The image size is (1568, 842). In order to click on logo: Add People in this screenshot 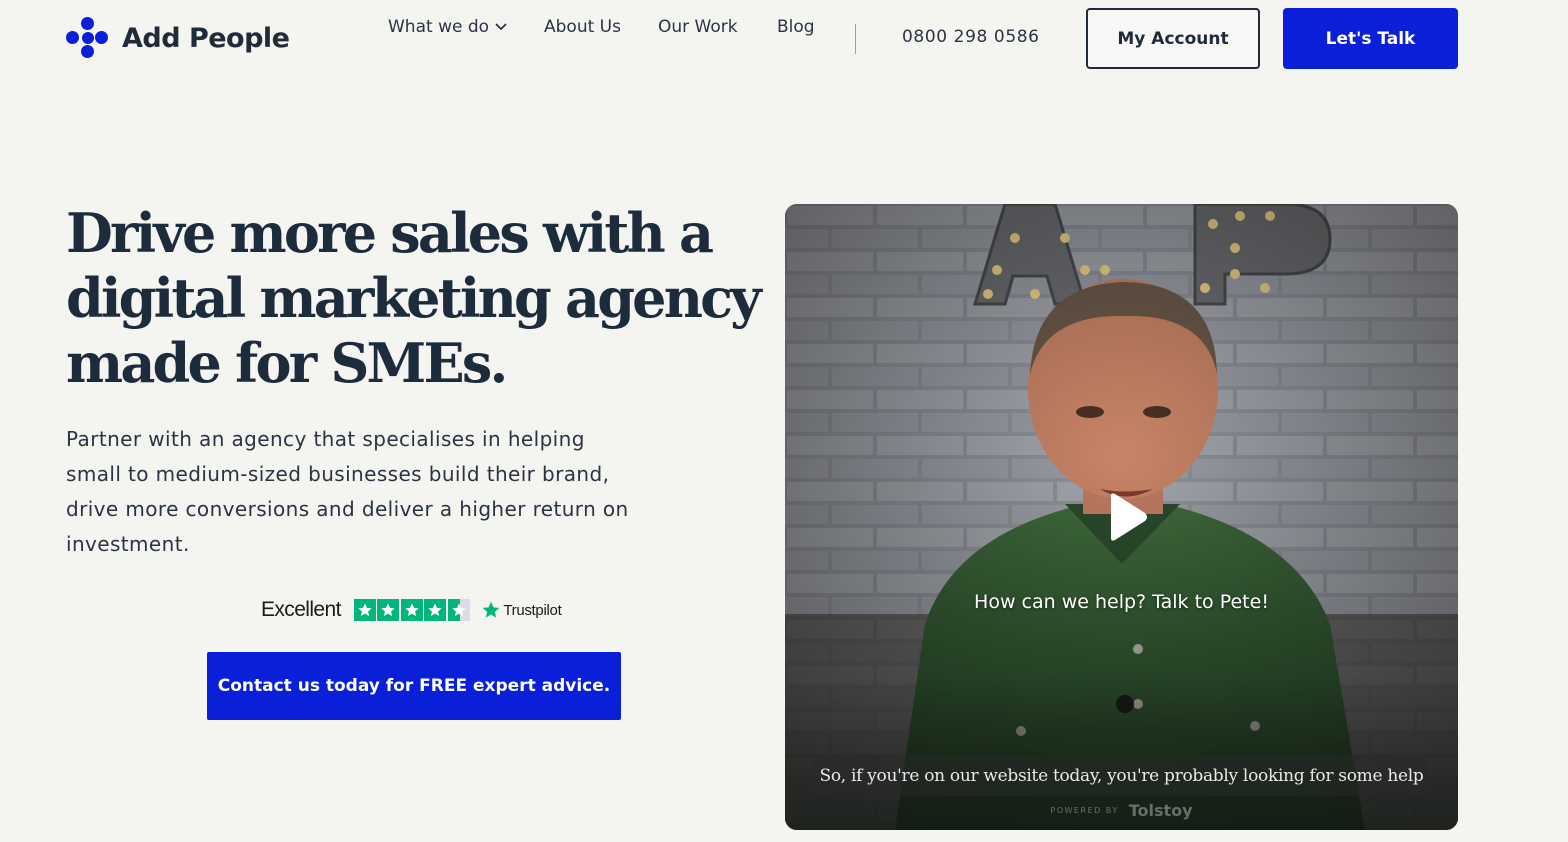, I will do `click(177, 38)`.